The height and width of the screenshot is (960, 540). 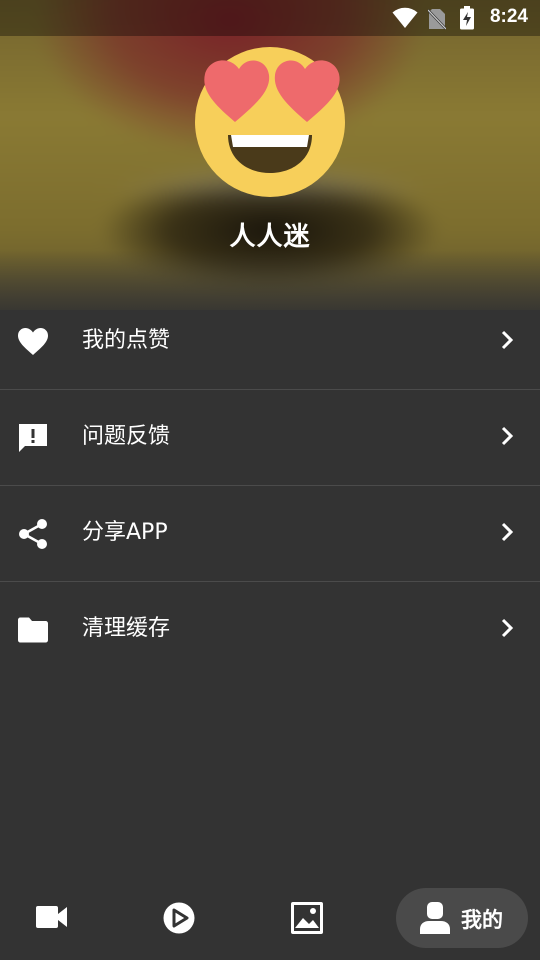 I want to click on heart-eyes-emoji-icon, so click(x=270, y=122).